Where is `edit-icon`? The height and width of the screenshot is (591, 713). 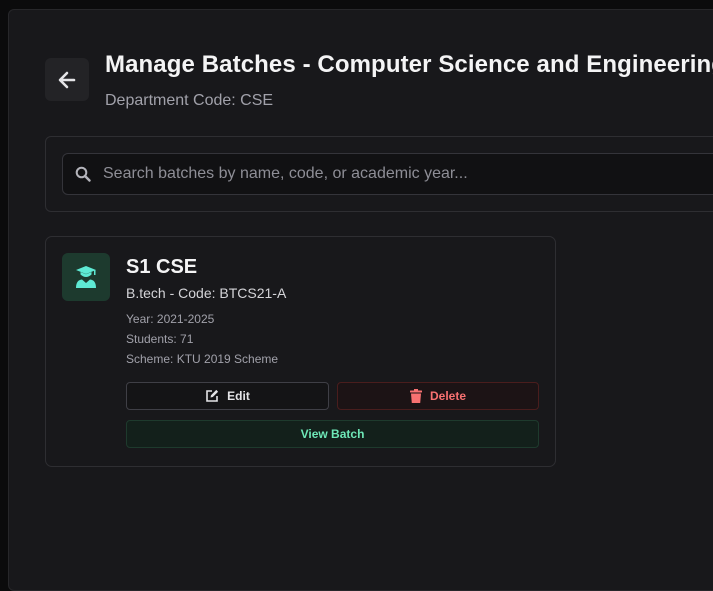 edit-icon is located at coordinates (212, 395).